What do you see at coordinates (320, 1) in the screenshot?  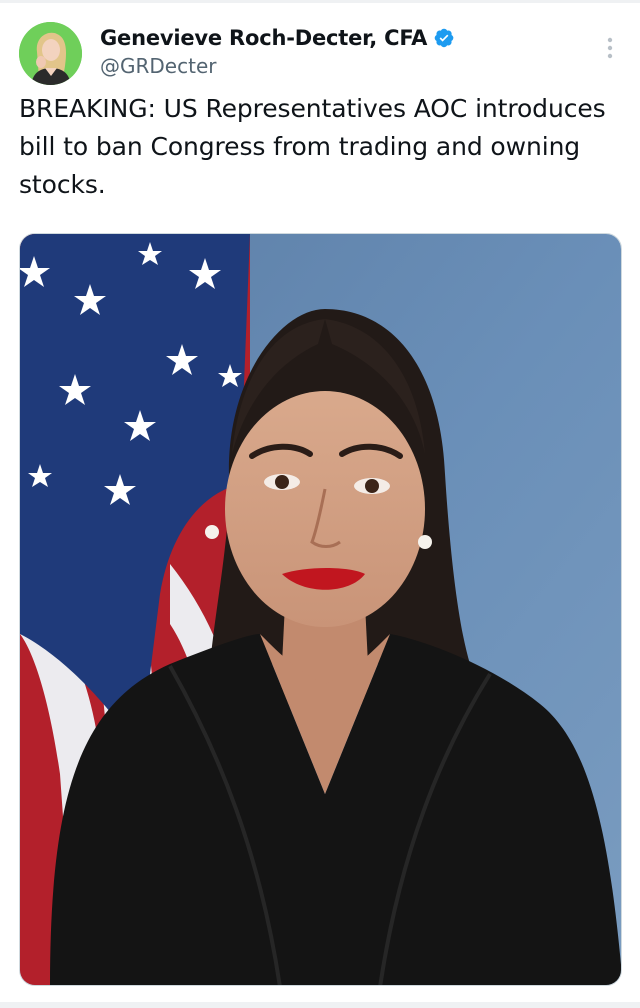 I see `top-divider` at bounding box center [320, 1].